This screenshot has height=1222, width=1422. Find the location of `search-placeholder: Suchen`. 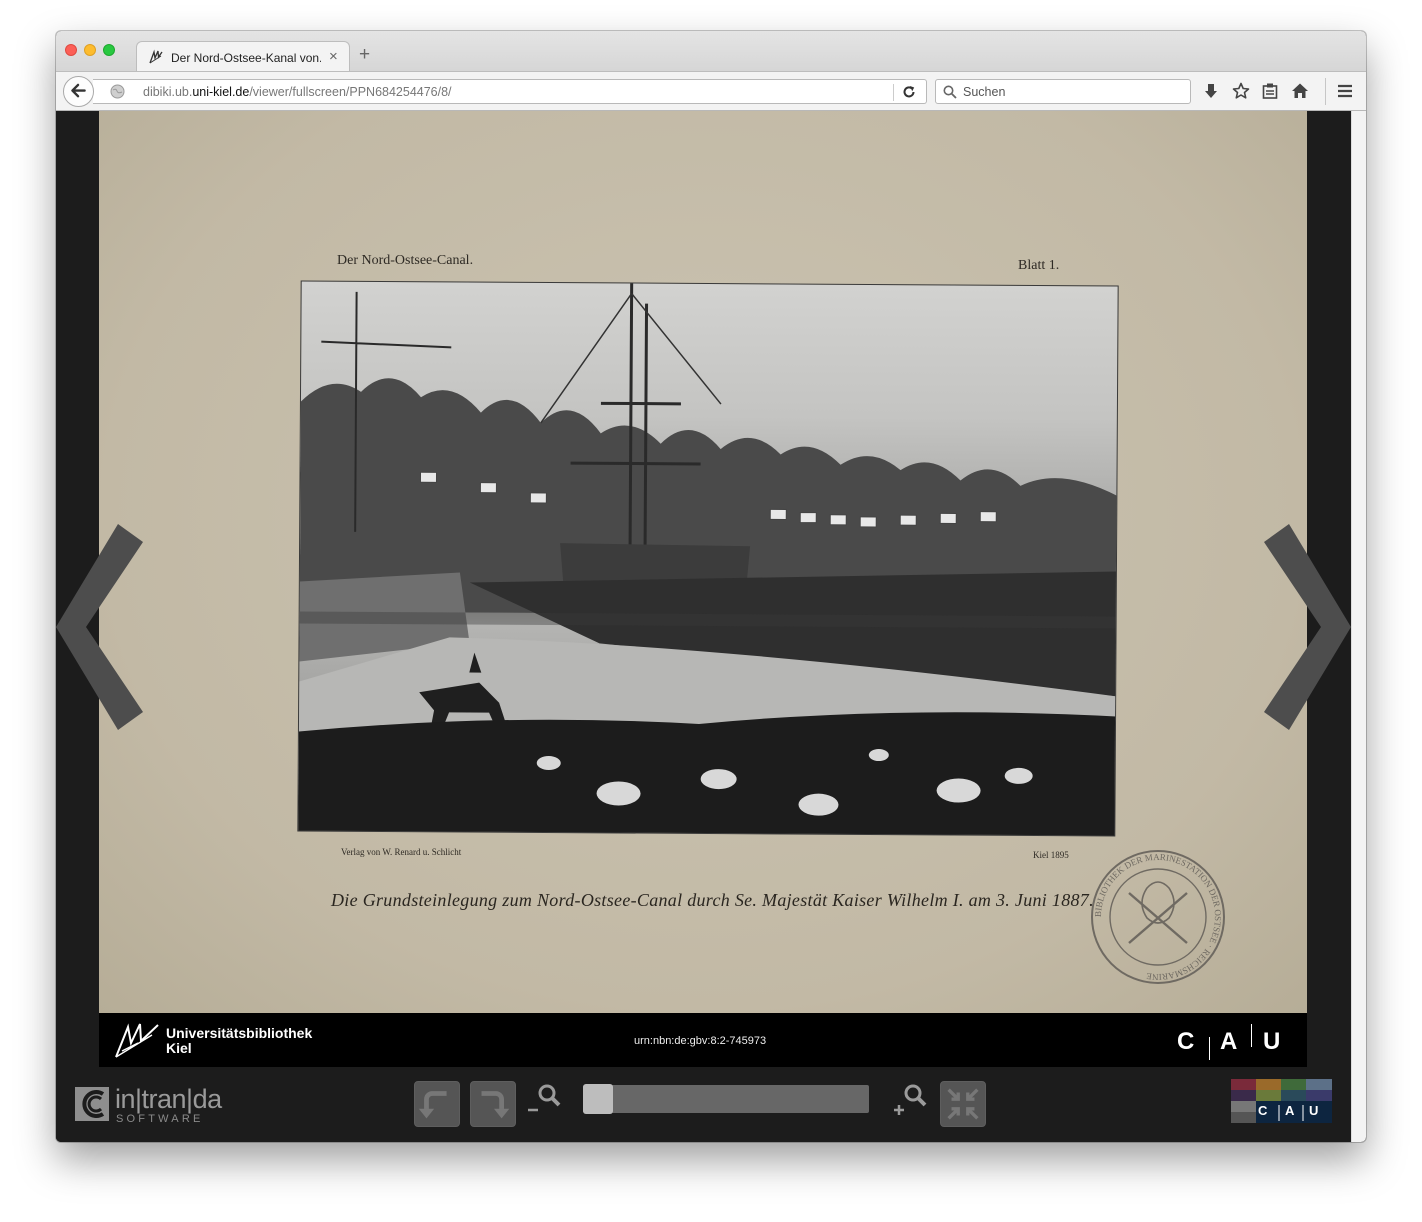

search-placeholder: Suchen is located at coordinates (984, 92).